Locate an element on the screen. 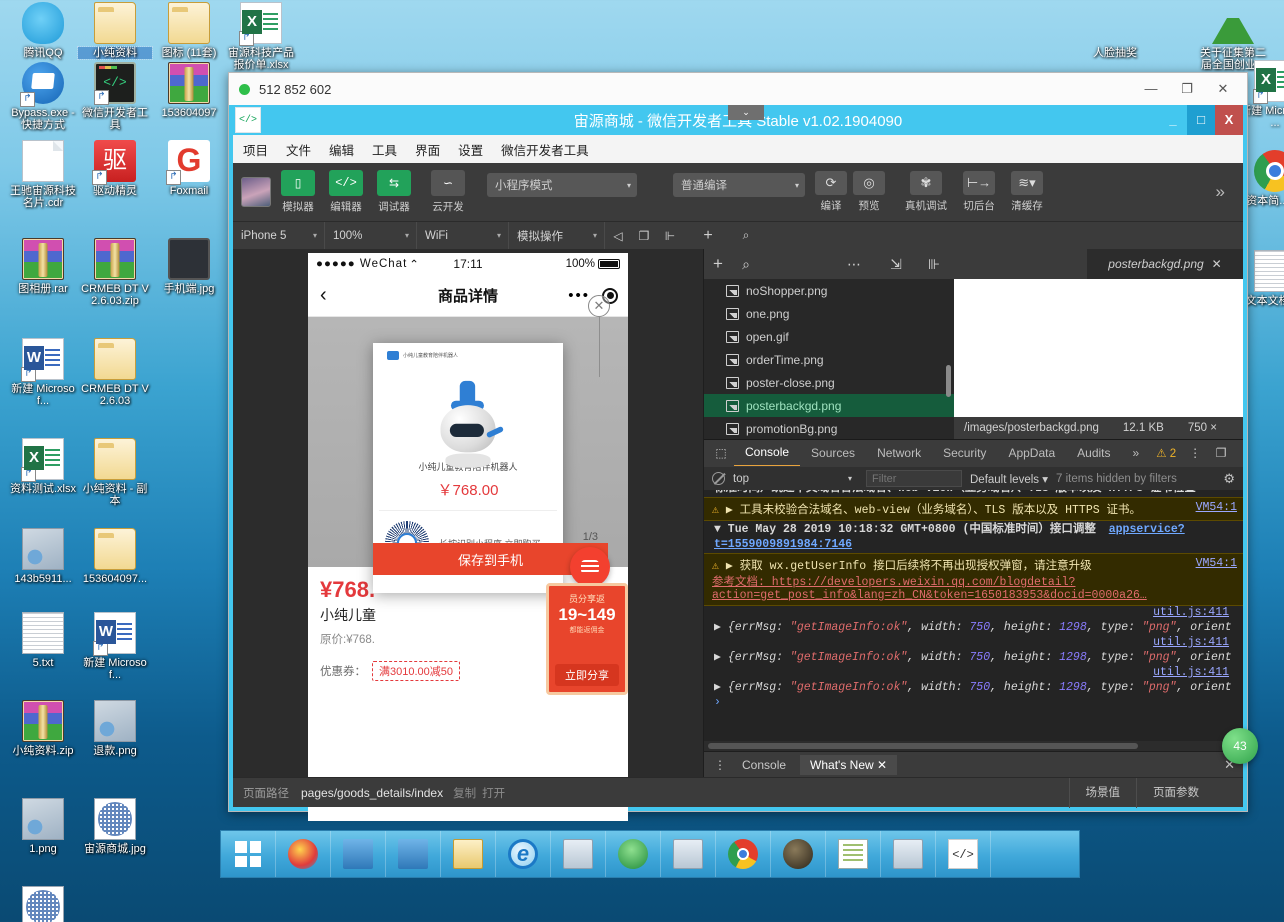  sigma-taskbar is located at coordinates (413, 854).